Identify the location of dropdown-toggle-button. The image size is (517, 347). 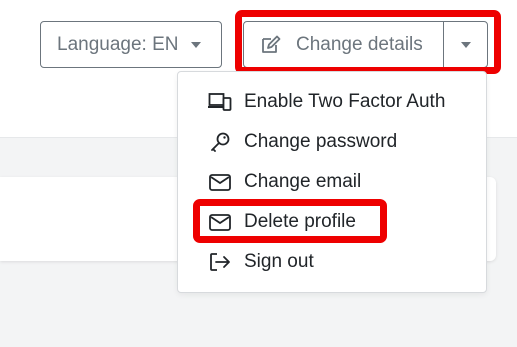
(465, 44).